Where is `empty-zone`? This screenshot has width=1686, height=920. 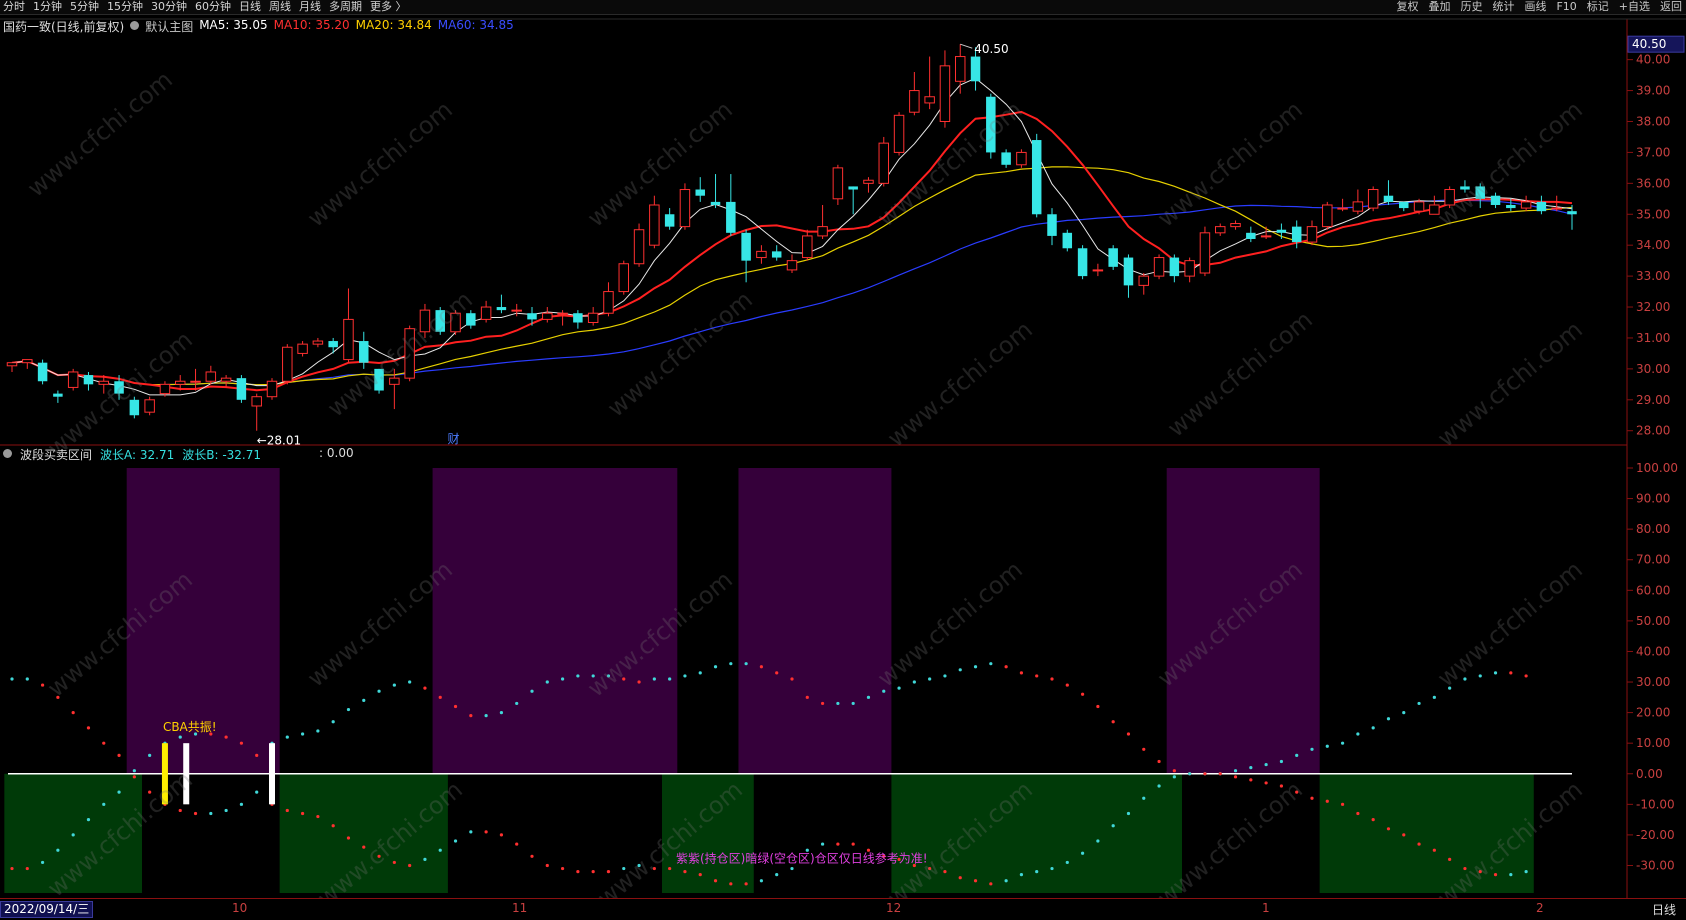 empty-zone is located at coordinates (708, 833).